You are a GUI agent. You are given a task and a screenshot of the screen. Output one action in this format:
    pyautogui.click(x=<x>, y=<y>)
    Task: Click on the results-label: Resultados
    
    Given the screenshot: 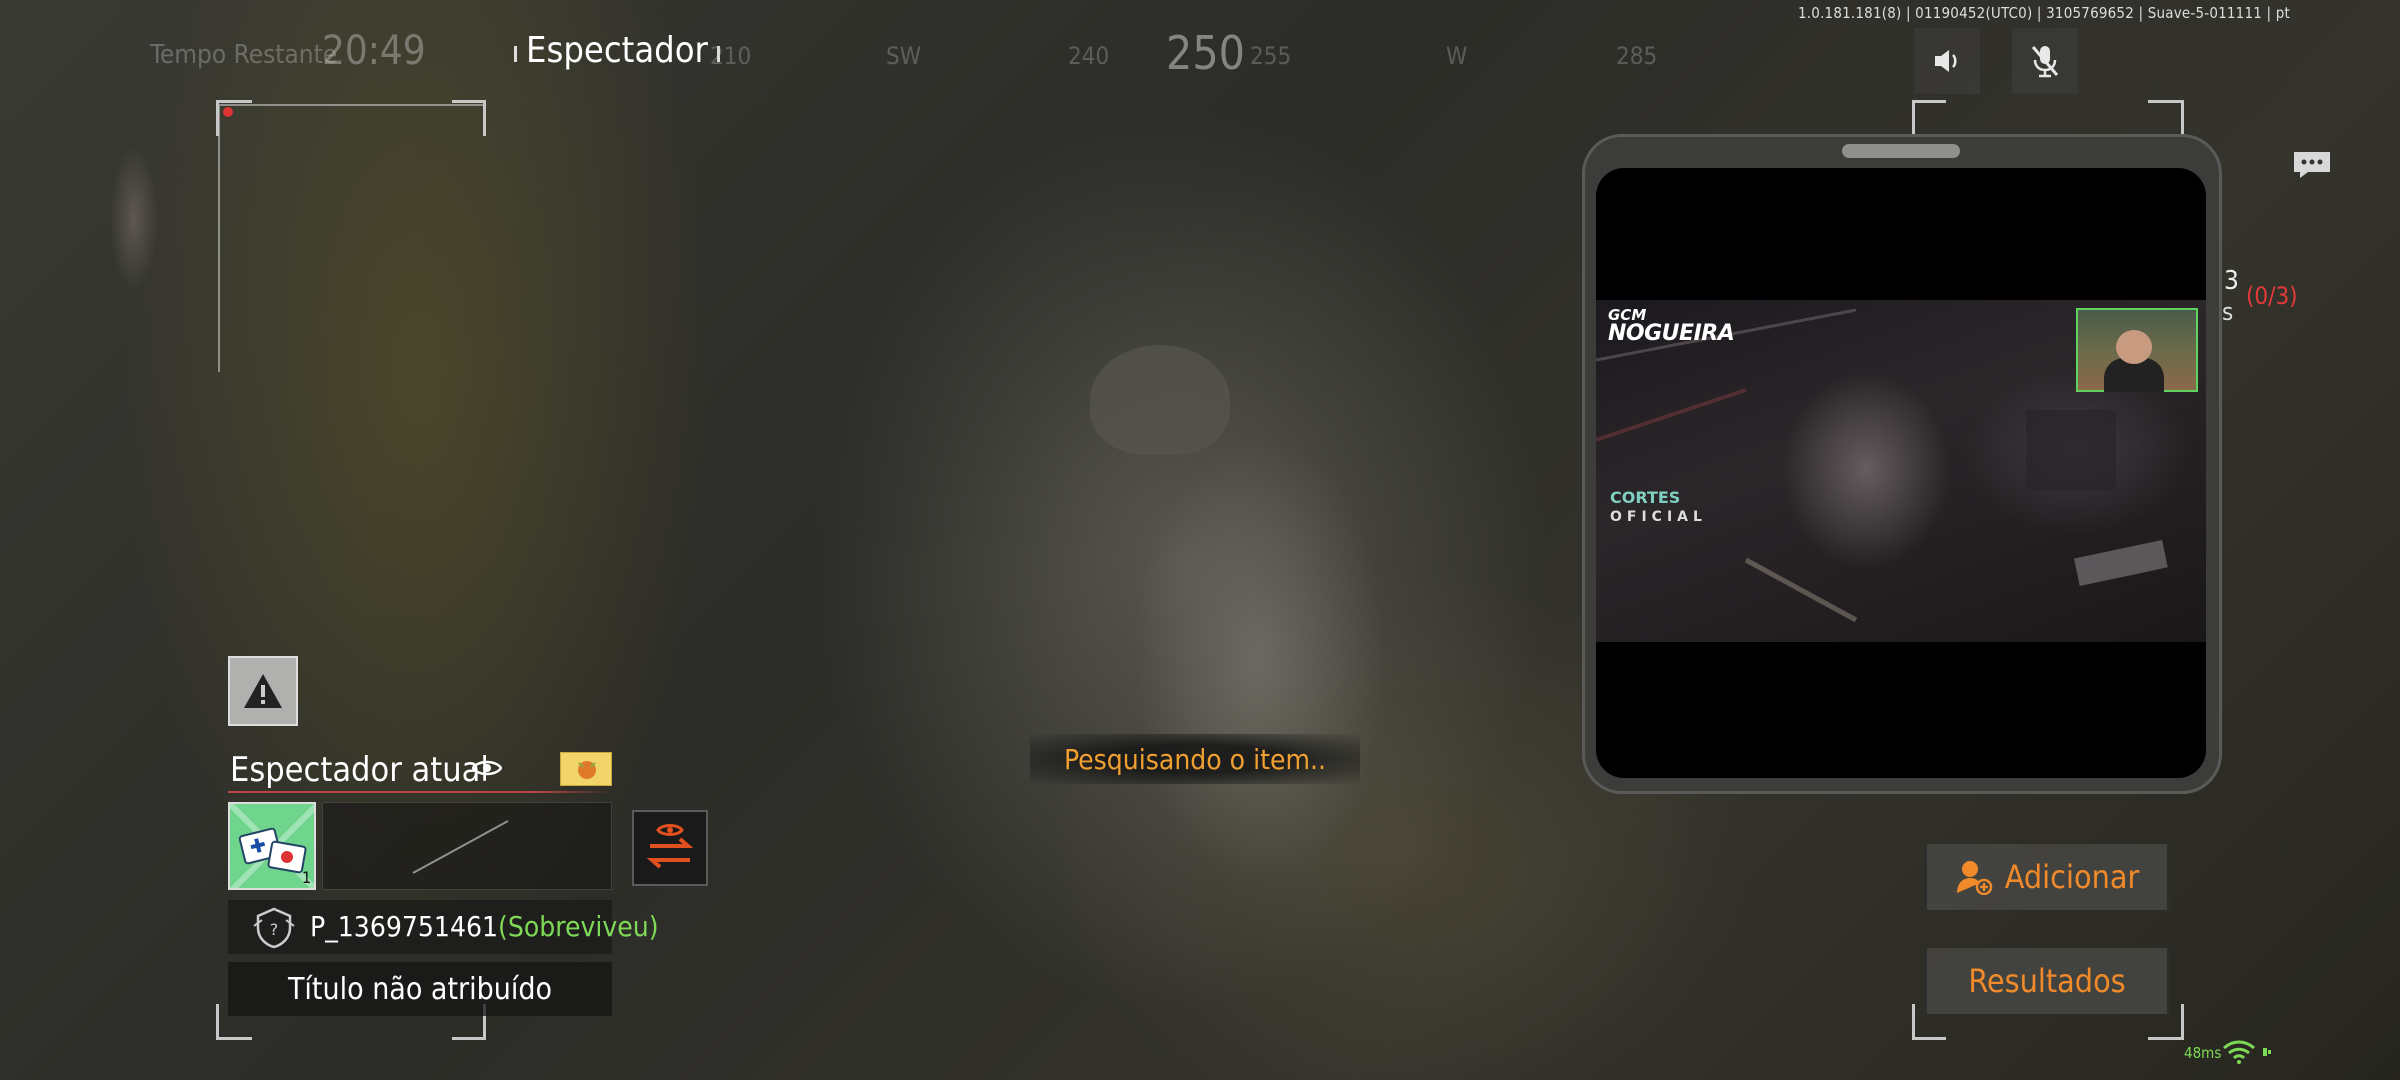 What is the action you would take?
    pyautogui.click(x=2047, y=981)
    